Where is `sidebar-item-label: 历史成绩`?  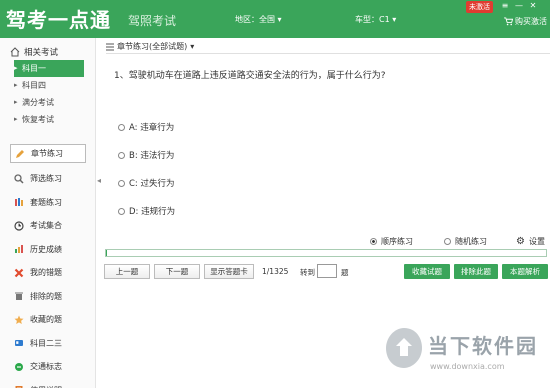
sidebar-item-label: 历史成绩 is located at coordinates (46, 249).